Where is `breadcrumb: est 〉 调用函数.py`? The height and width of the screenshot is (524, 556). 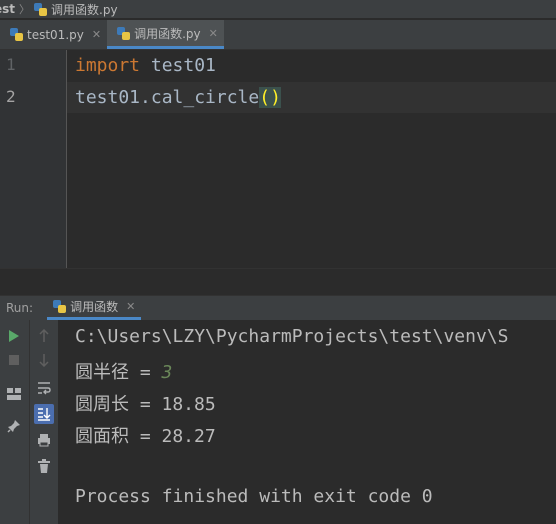 breadcrumb: est 〉 调用函数.py is located at coordinates (278, 9).